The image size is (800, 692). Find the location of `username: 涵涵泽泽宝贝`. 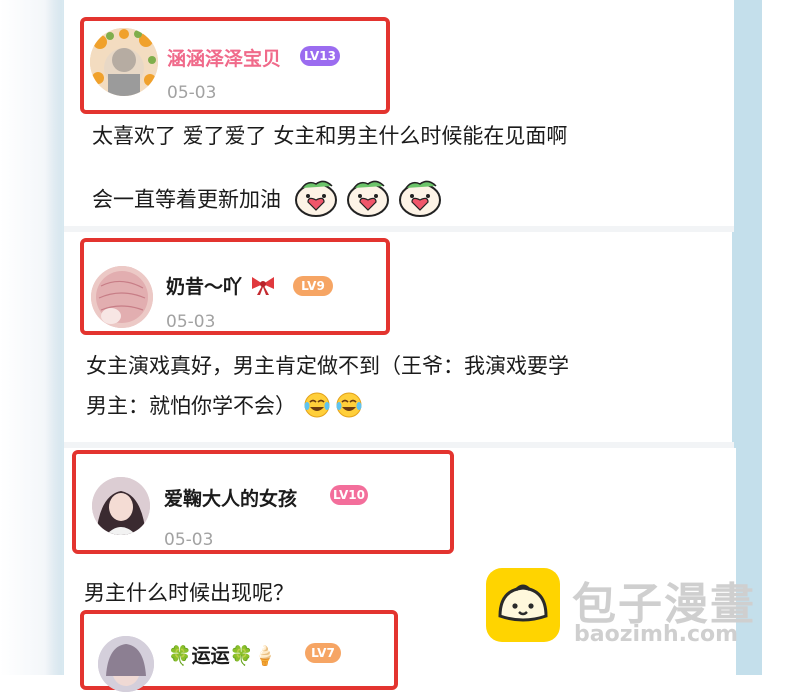

username: 涵涵泽泽宝贝 is located at coordinates (224, 57).